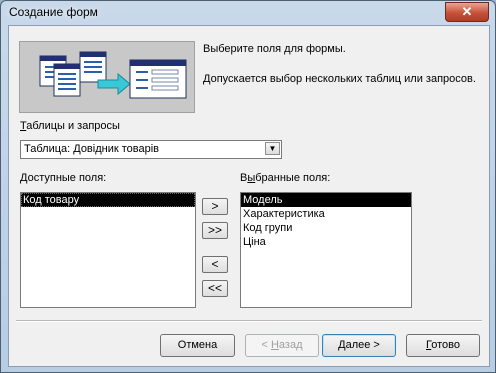  What do you see at coordinates (326, 242) in the screenshot?
I see `list-item: Ціна` at bounding box center [326, 242].